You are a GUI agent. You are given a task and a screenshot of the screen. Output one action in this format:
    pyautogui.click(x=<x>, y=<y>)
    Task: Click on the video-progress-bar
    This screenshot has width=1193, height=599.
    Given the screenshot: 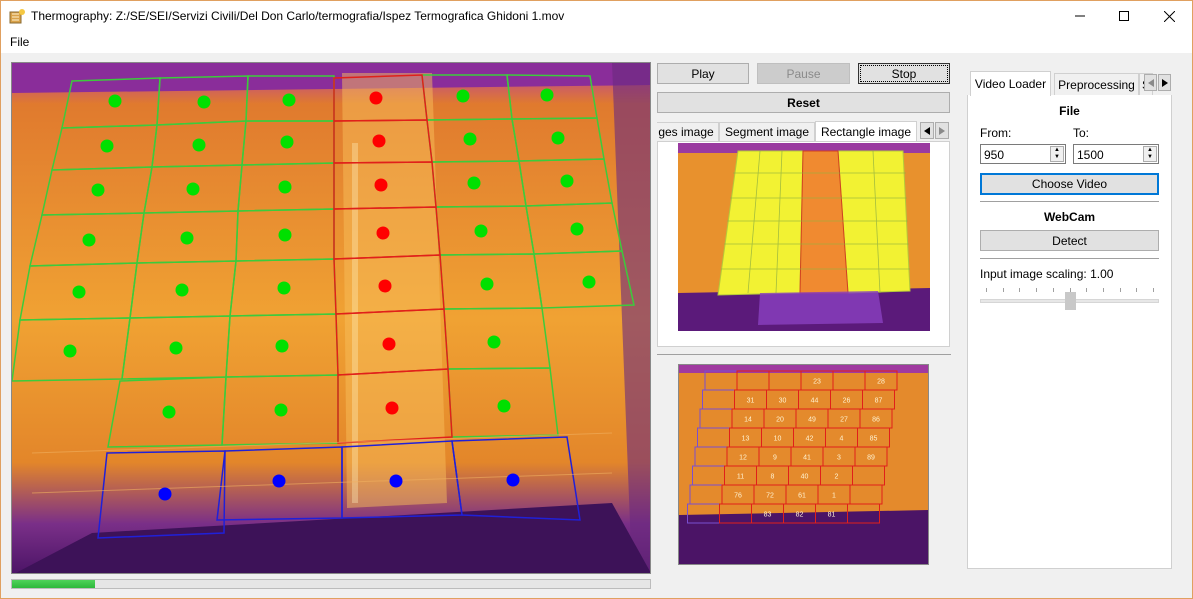 What is the action you would take?
    pyautogui.click(x=331, y=584)
    